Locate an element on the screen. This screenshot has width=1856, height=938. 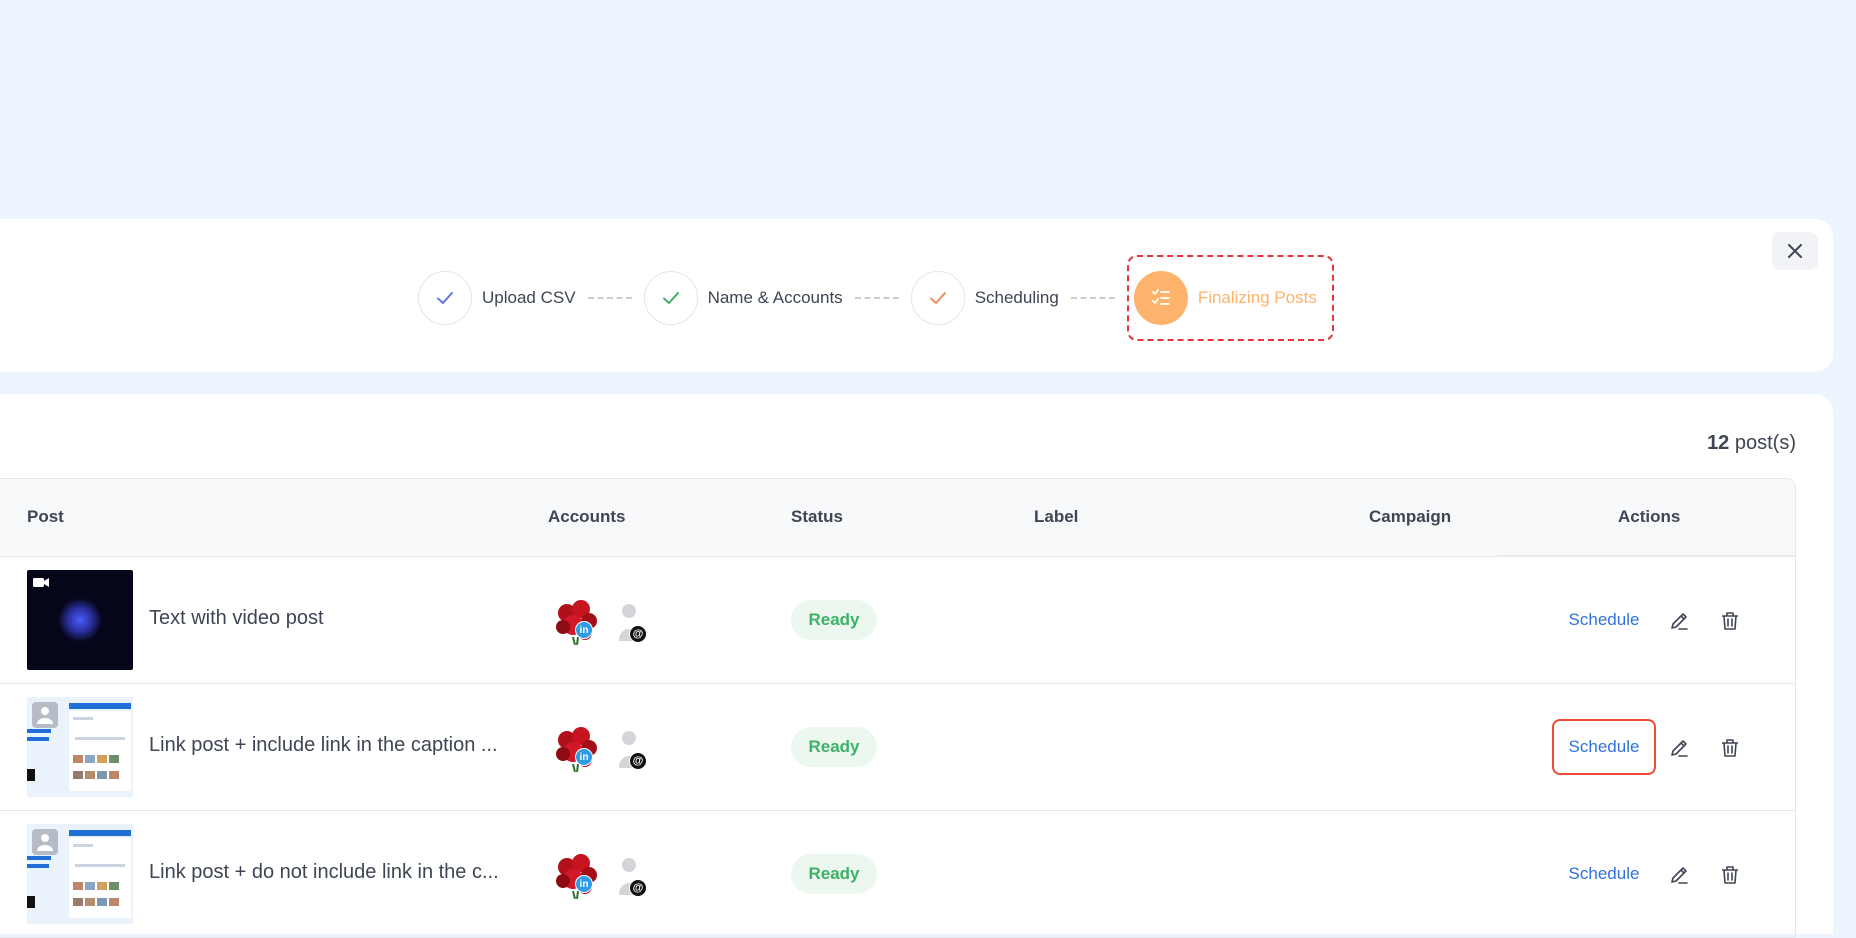
step-label: Name & Accounts is located at coordinates (775, 297).